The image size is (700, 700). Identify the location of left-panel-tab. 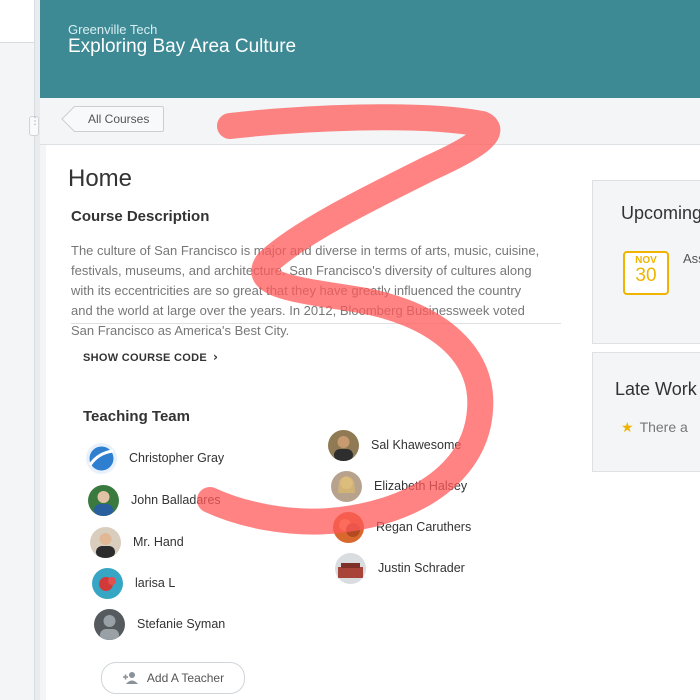
(17, 21).